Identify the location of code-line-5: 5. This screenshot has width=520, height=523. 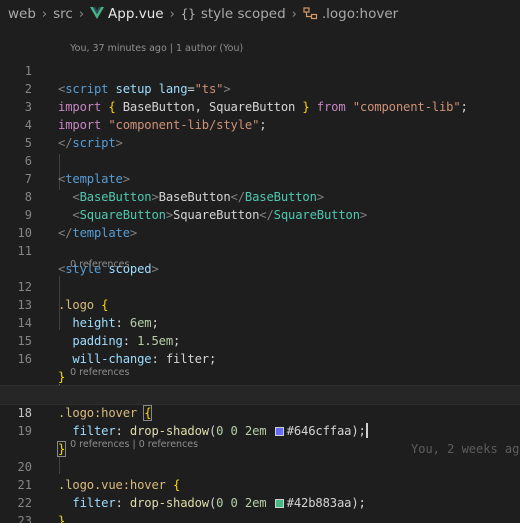
(260, 133).